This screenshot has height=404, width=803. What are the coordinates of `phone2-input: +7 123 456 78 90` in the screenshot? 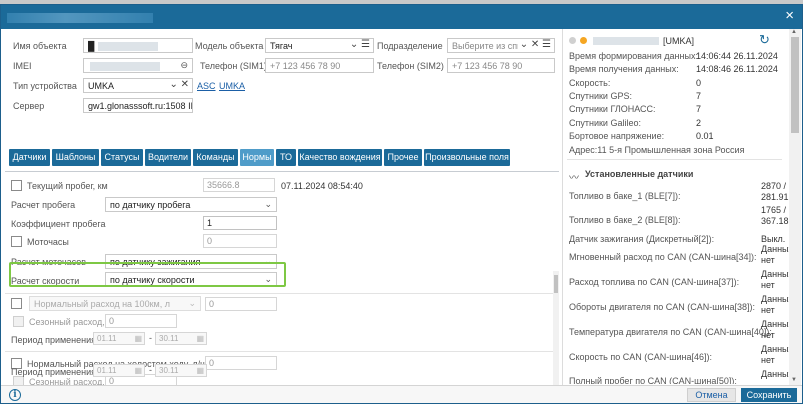 It's located at (501, 65).